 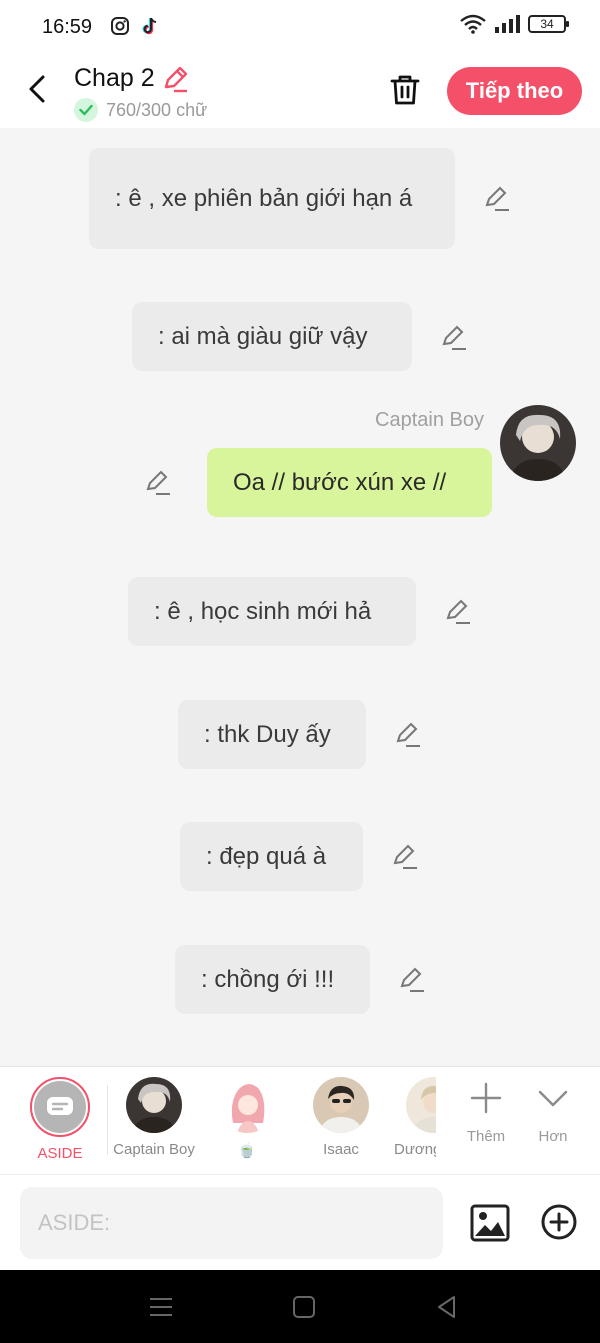 I want to click on nav-back-button, so click(x=447, y=1307).